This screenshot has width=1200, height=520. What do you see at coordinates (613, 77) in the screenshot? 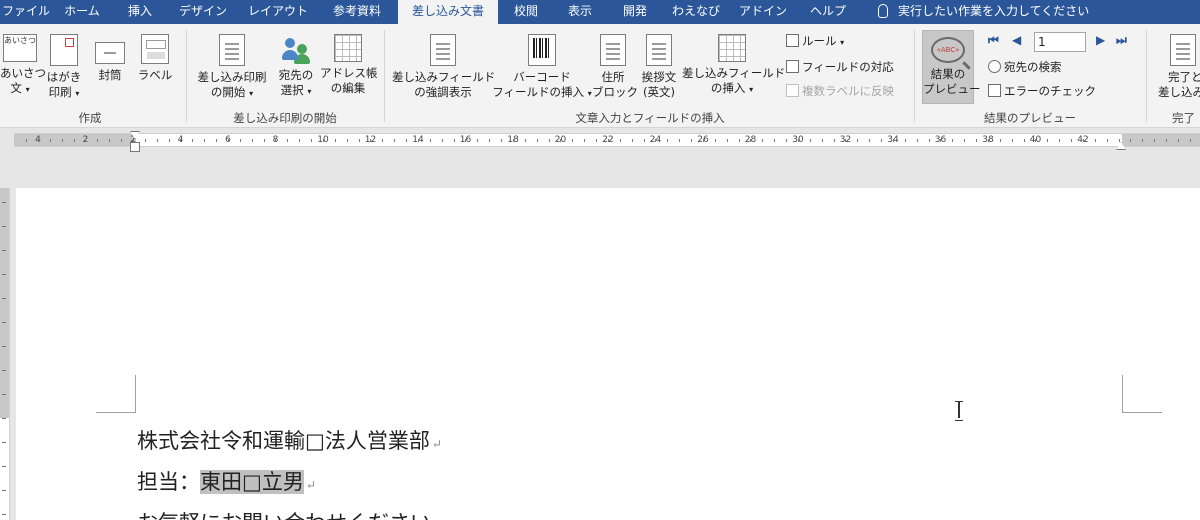
I see `address-block-label-1: 住所` at bounding box center [613, 77].